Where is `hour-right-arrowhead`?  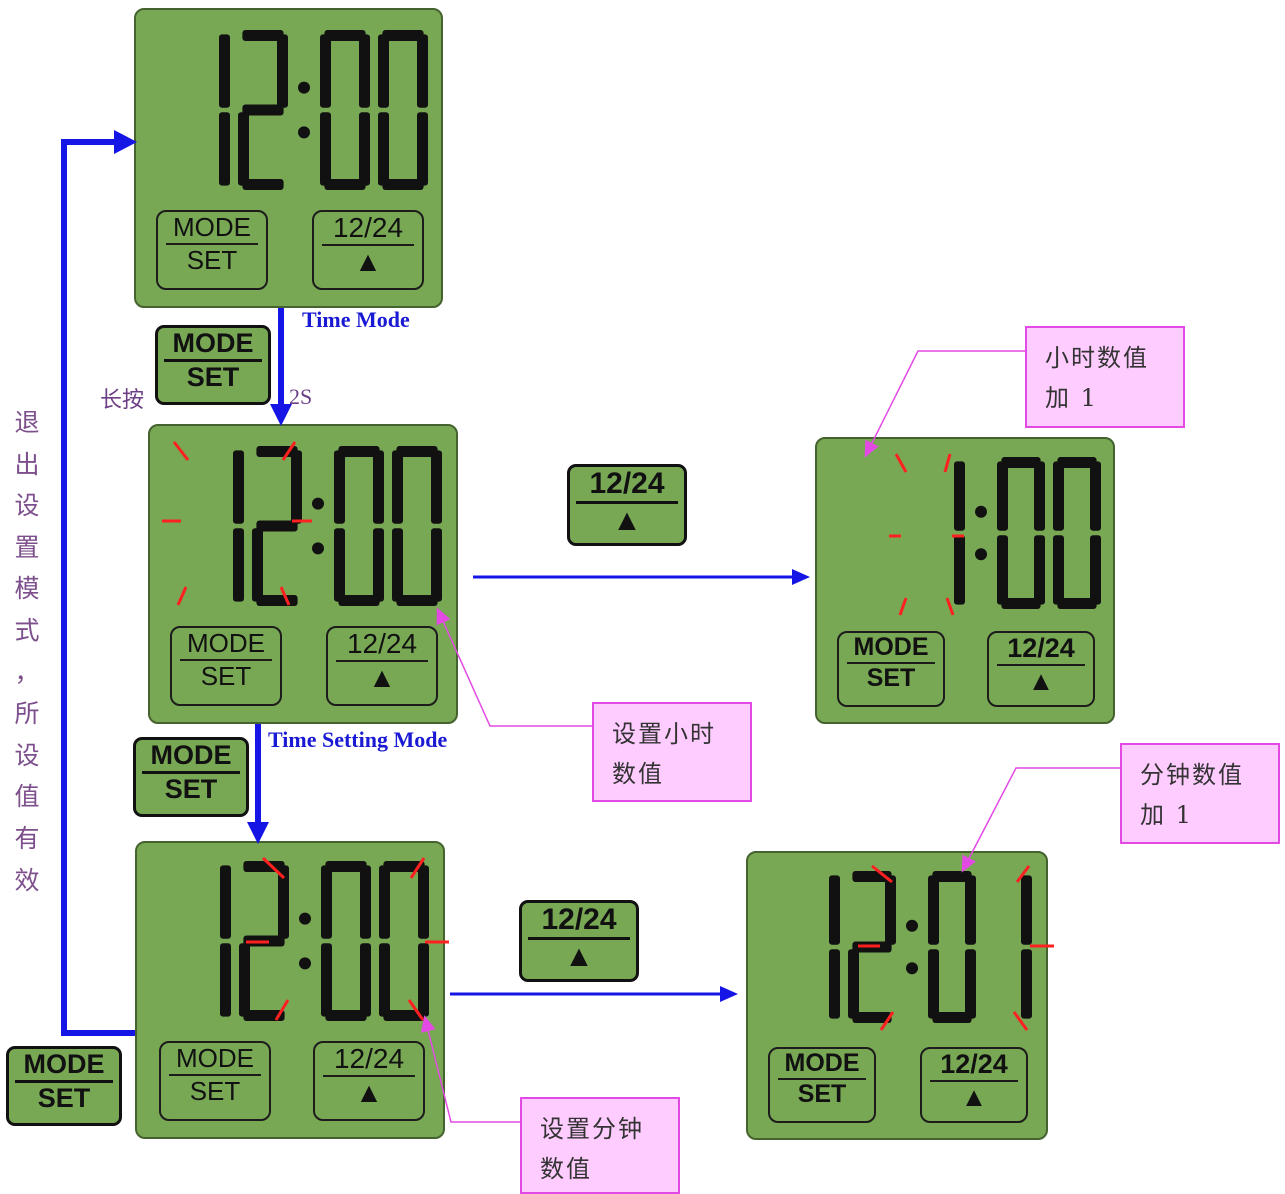
hour-right-arrowhead is located at coordinates (801, 577).